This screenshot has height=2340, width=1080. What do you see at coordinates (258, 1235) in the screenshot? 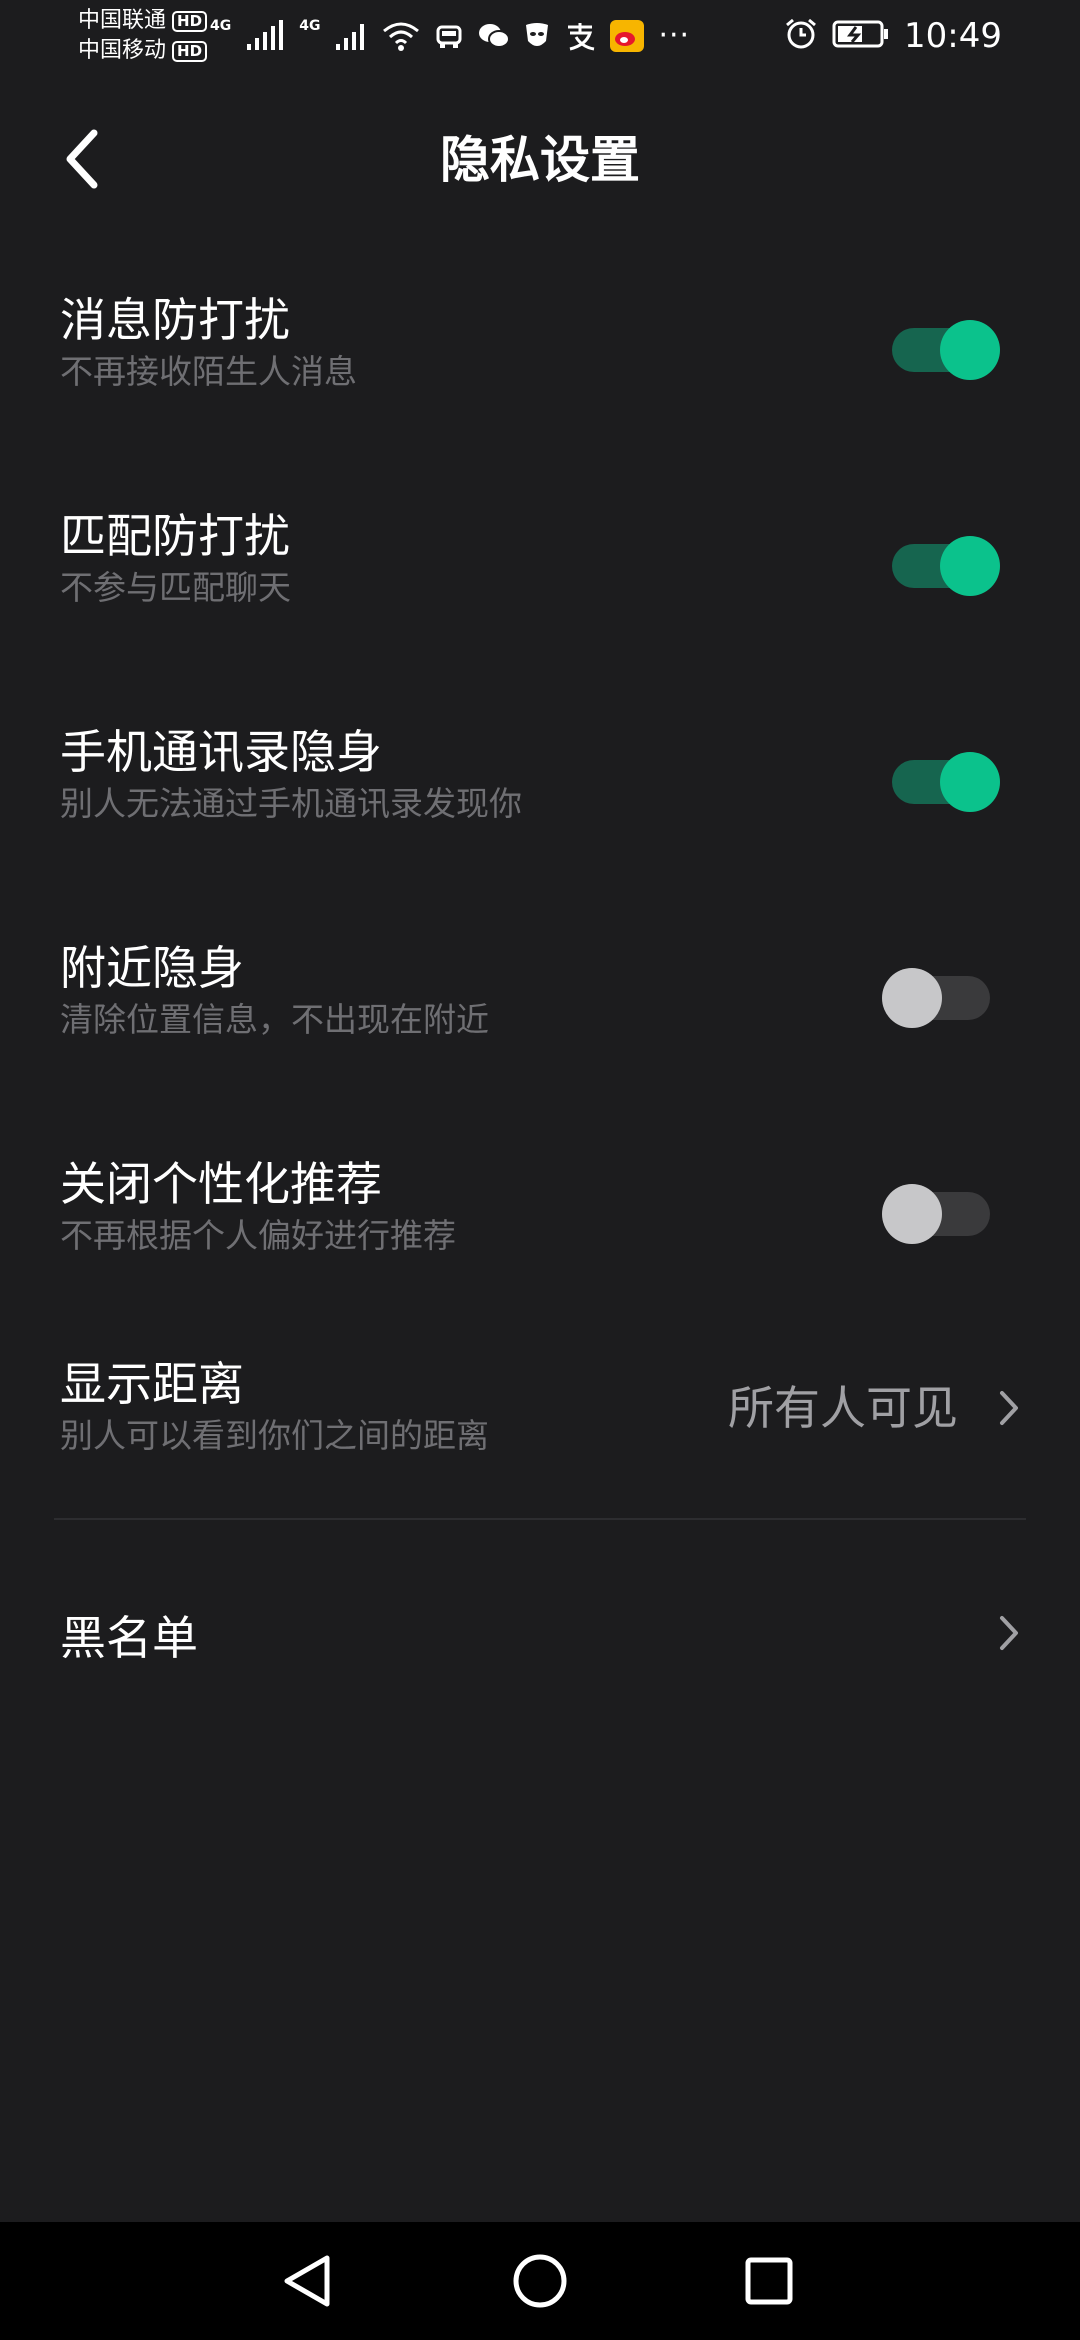
I see `setting-description: 不再根据个人偏好进行推荐` at bounding box center [258, 1235].